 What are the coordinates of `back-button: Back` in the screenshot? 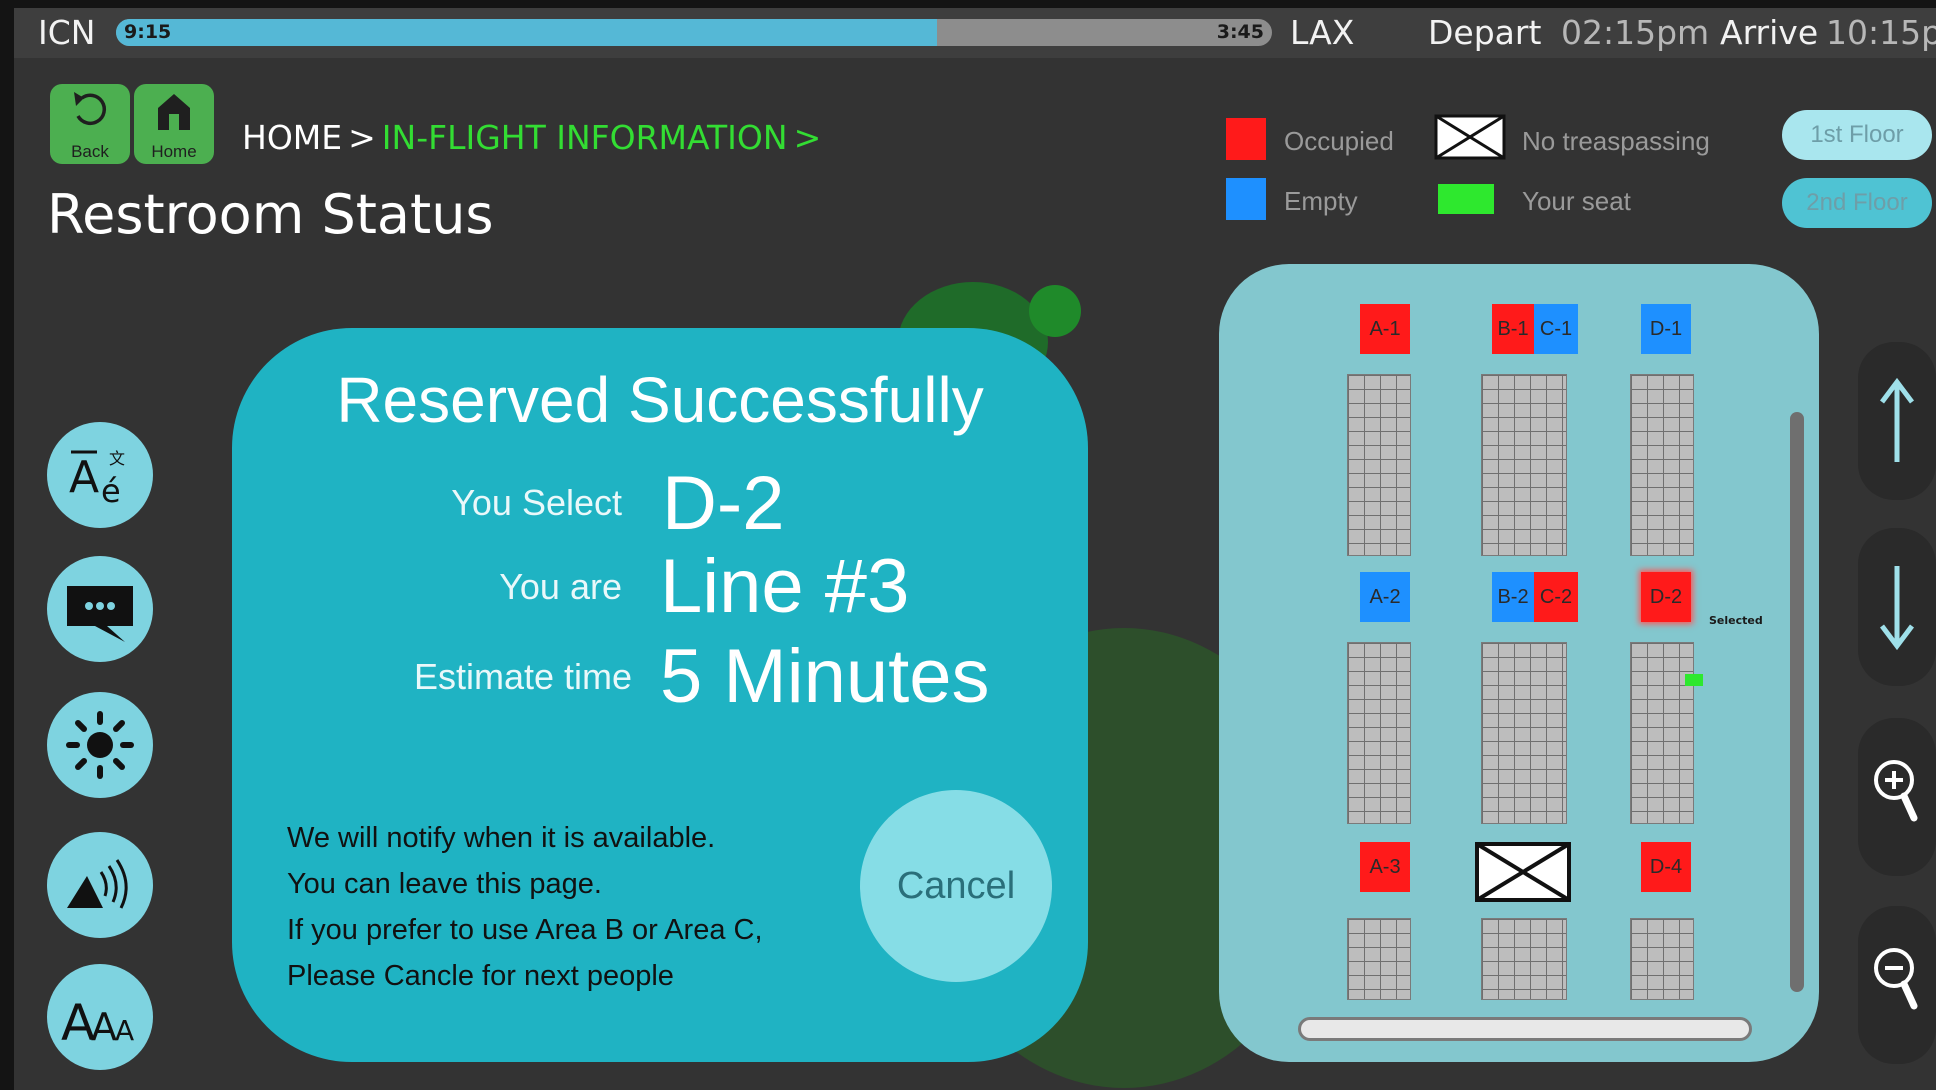 It's located at (90, 124).